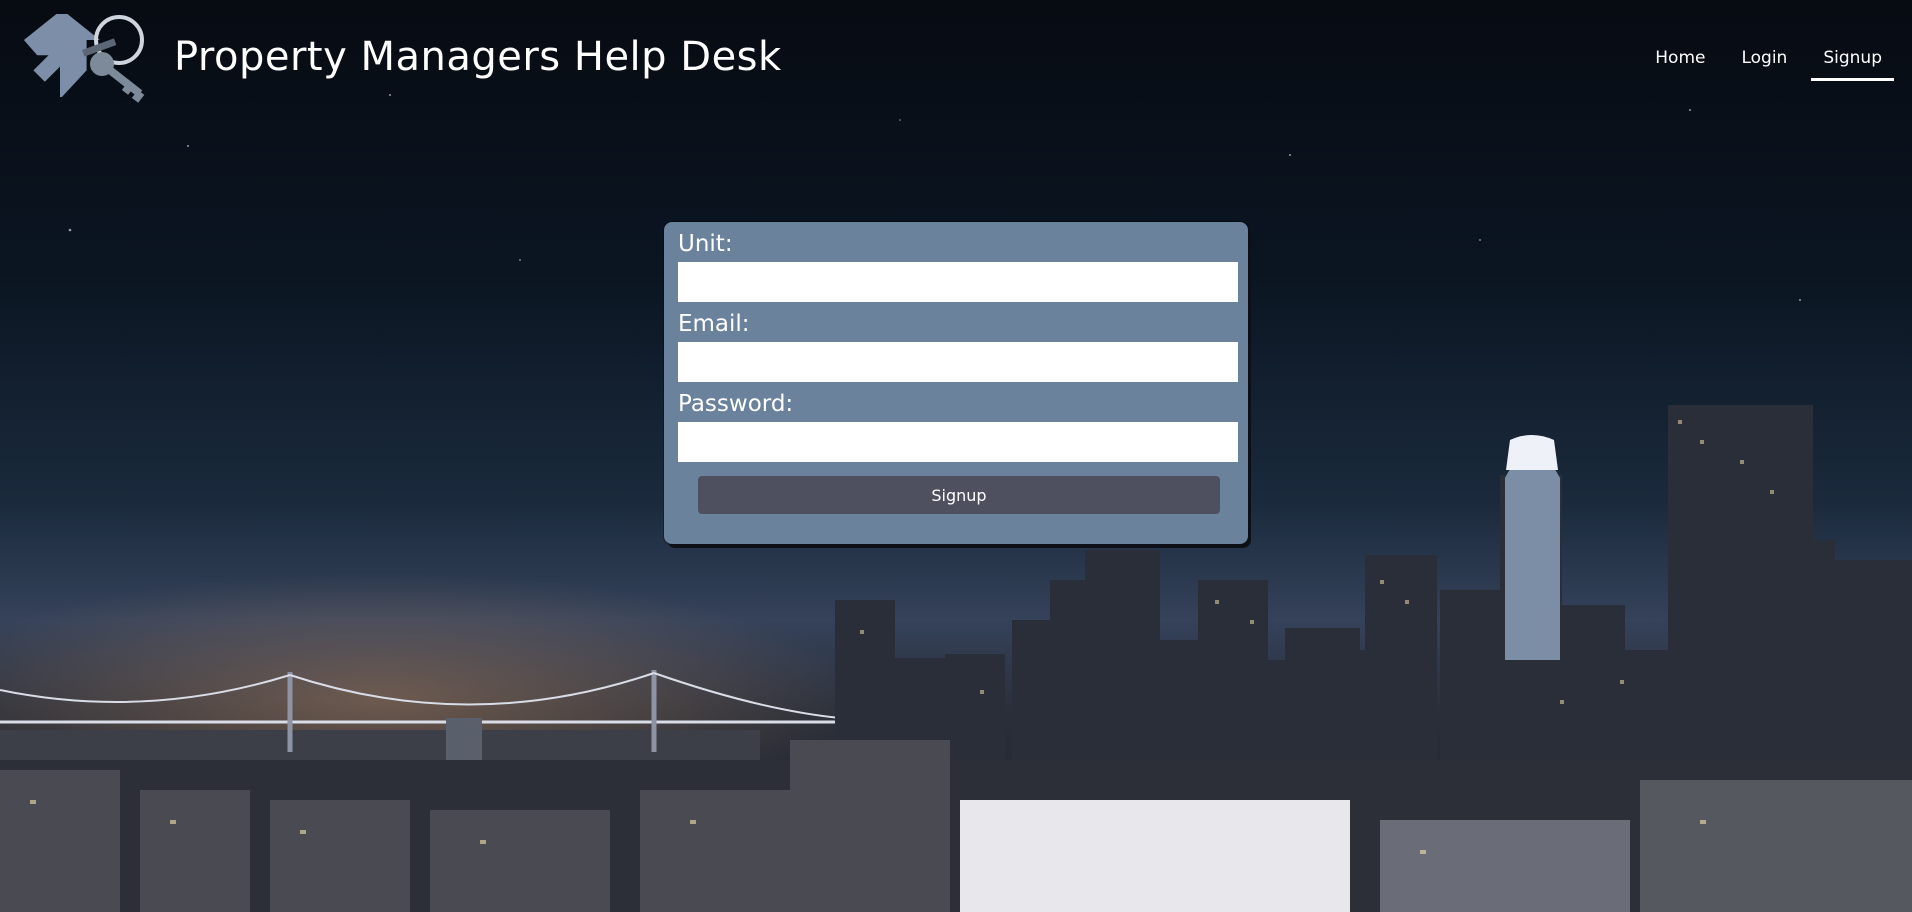 The height and width of the screenshot is (912, 1912). What do you see at coordinates (705, 244) in the screenshot?
I see `unit-label: Unit:` at bounding box center [705, 244].